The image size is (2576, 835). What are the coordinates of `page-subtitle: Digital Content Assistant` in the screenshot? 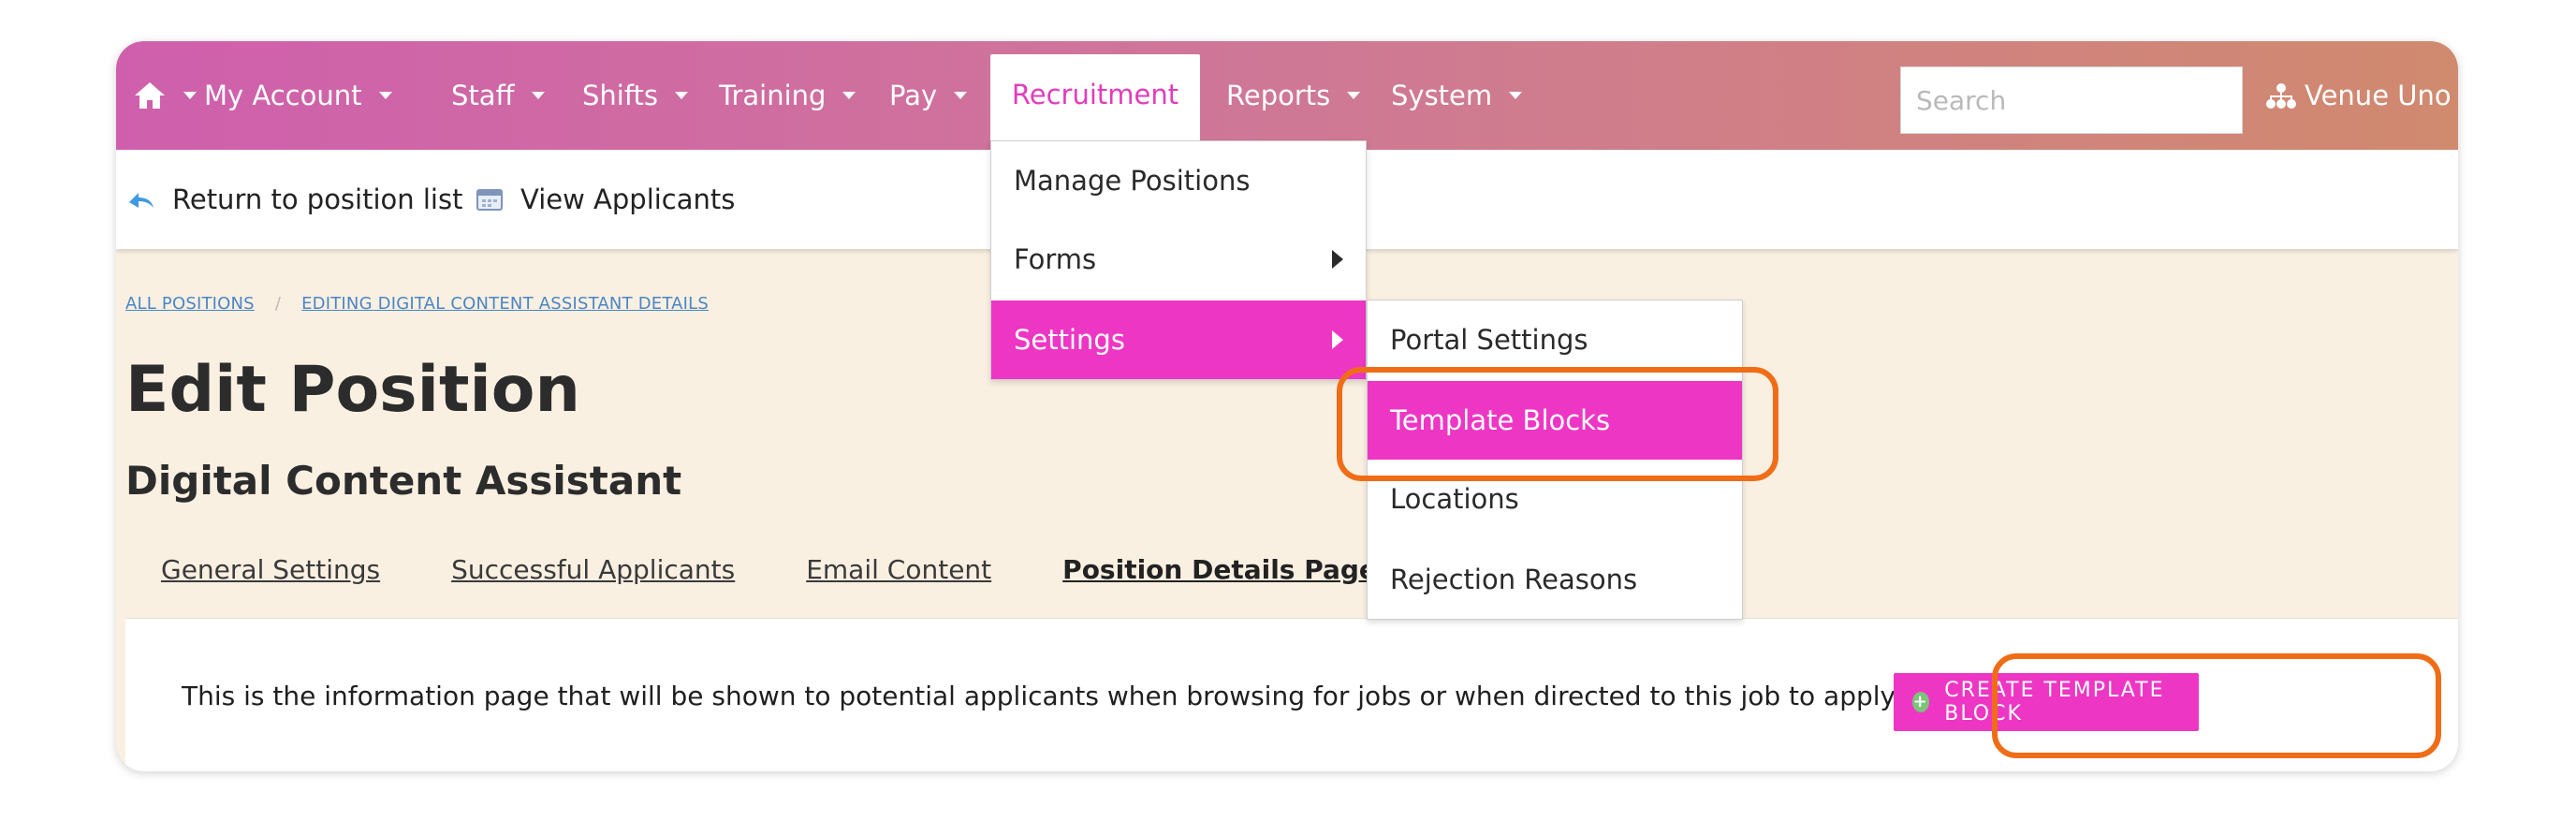 It's located at (403, 481).